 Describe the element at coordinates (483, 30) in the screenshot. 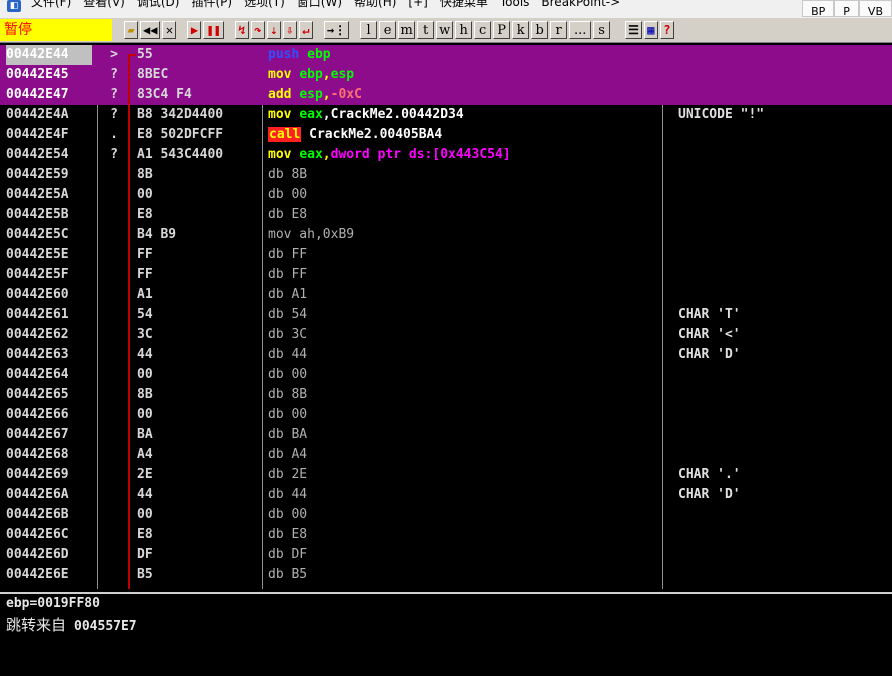

I see `cpu-button: c` at that location.